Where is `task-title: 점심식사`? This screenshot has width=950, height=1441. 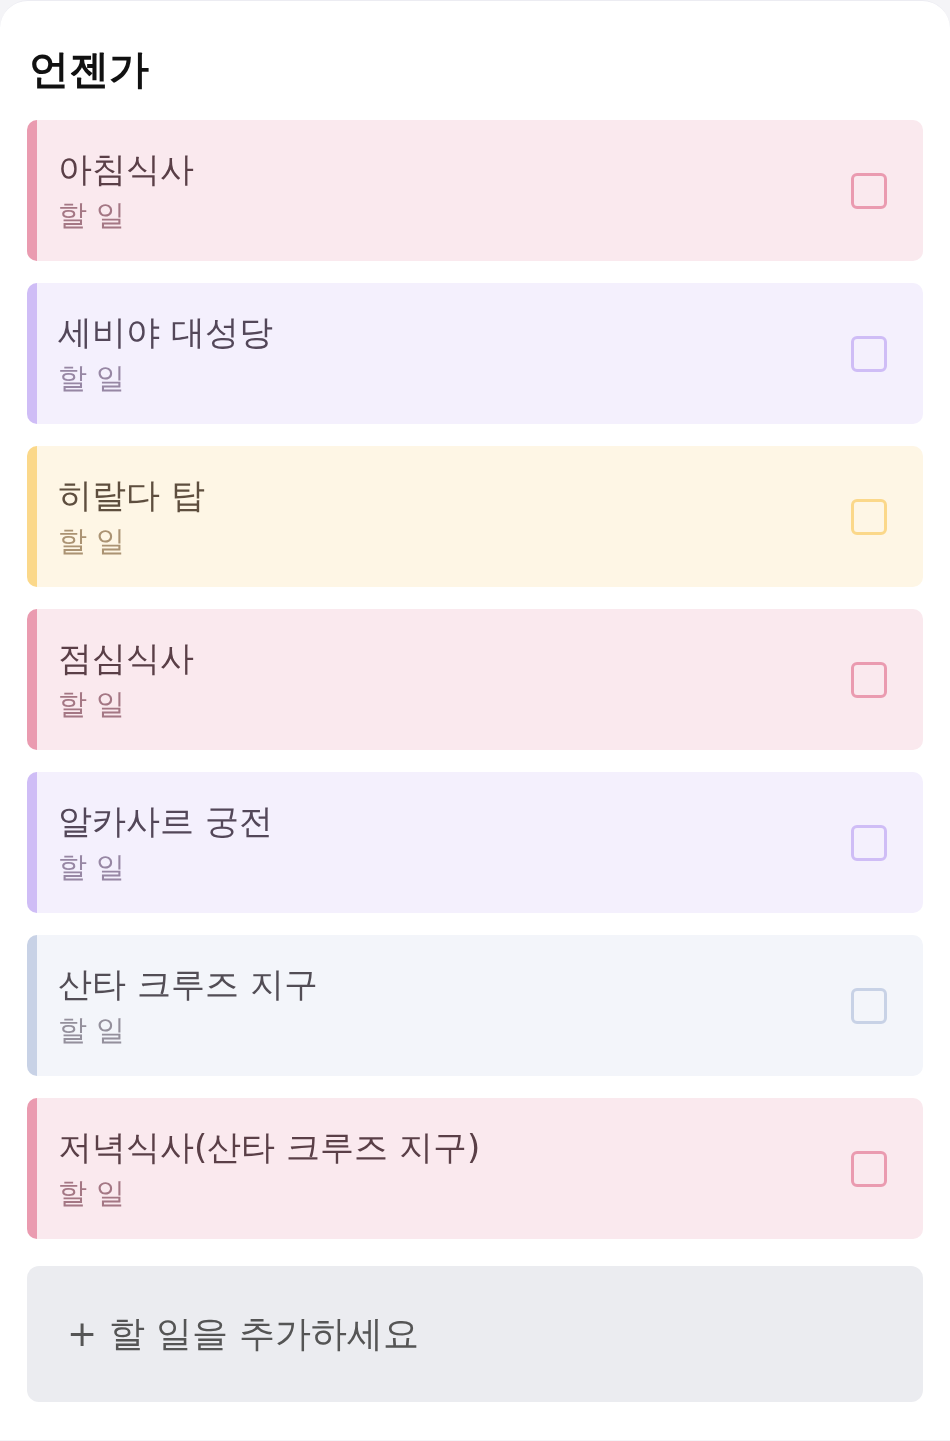
task-title: 점심식사 is located at coordinates (126, 658).